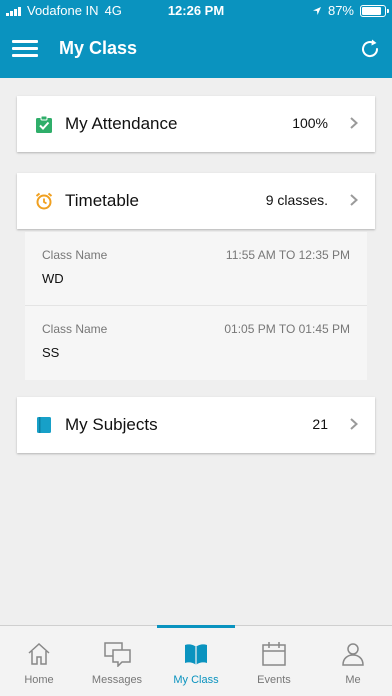 The height and width of the screenshot is (696, 392). Describe the element at coordinates (320, 424) in the screenshot. I see `subjects-value: 21` at that location.